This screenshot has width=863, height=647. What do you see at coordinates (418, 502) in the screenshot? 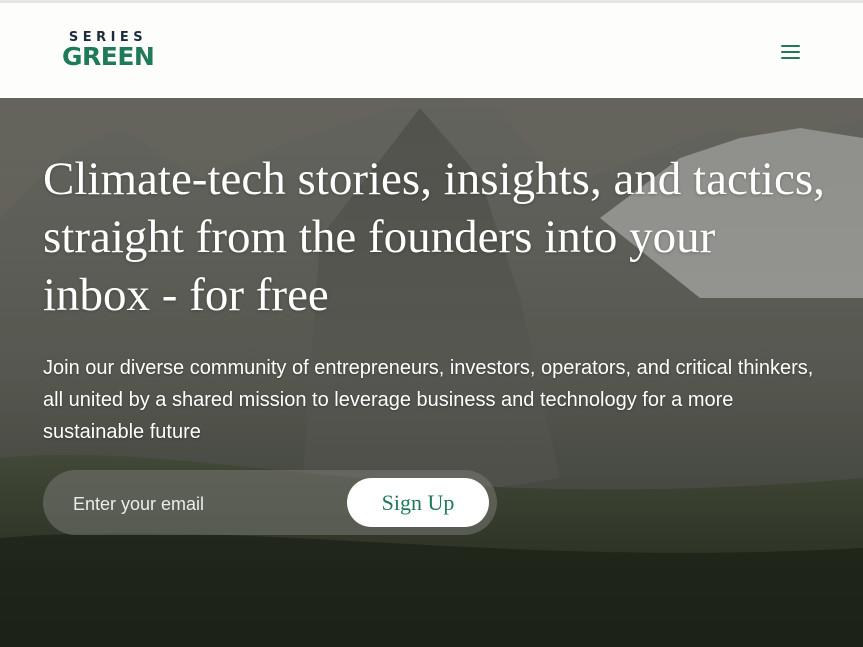
I see `sign-up-button: Sign Up` at bounding box center [418, 502].